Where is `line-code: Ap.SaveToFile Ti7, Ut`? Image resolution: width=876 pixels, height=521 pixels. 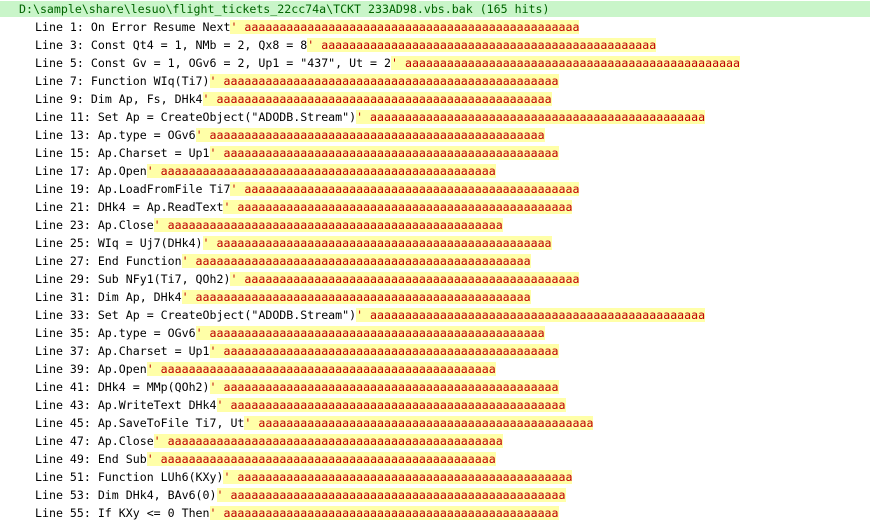
line-code: Ap.SaveToFile Ti7, Ut is located at coordinates (171, 423).